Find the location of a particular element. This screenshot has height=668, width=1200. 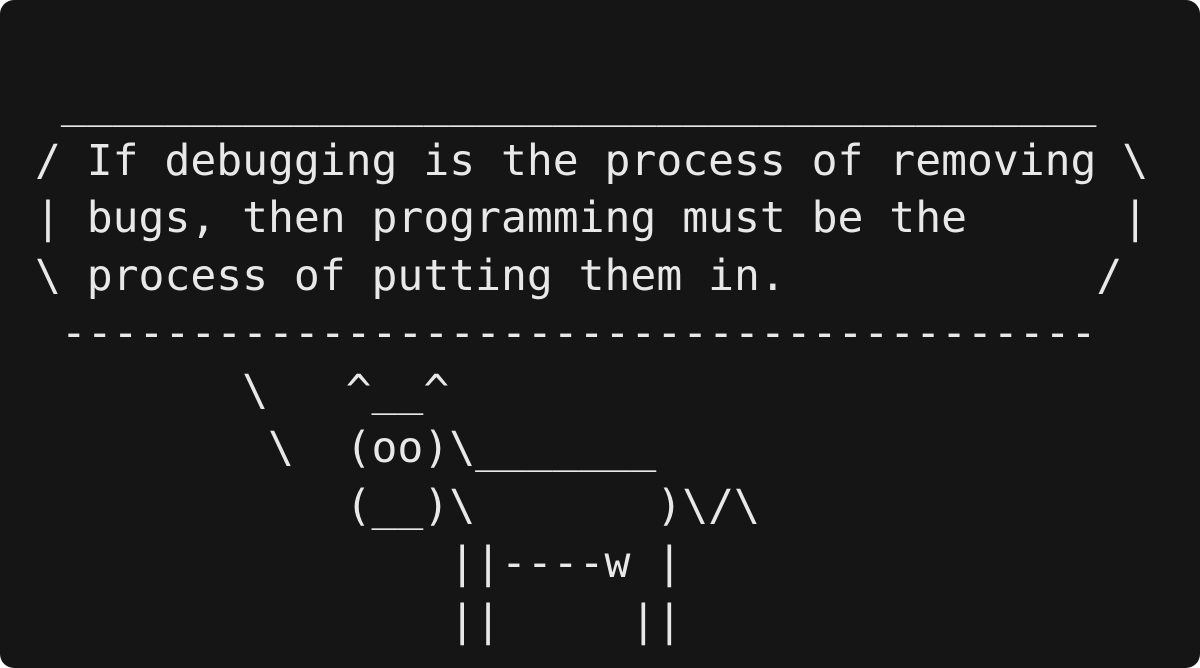

cow-art-line-4: ||----w | is located at coordinates (359, 563).